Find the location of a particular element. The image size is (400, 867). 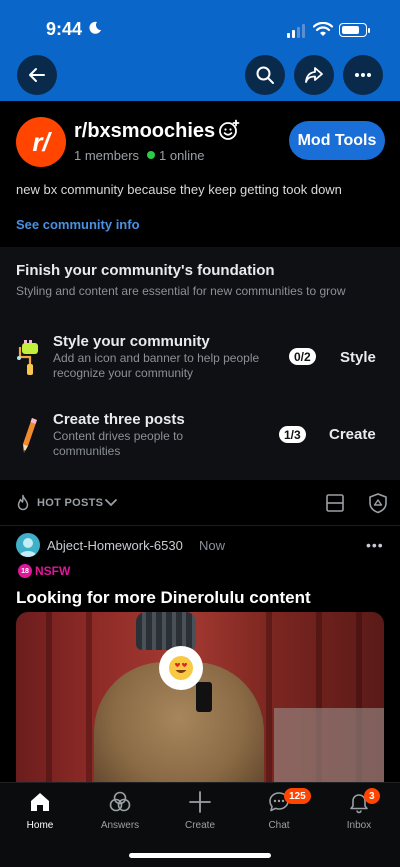

nav-create-label: Create is located at coordinates (199, 825).